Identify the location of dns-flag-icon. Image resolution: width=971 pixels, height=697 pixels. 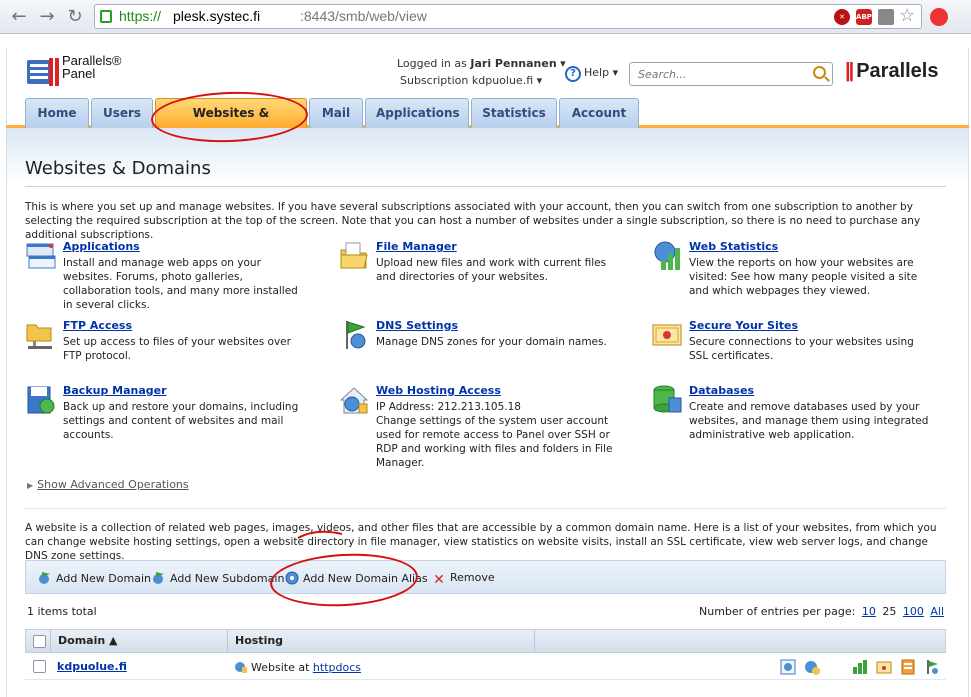
(932, 667).